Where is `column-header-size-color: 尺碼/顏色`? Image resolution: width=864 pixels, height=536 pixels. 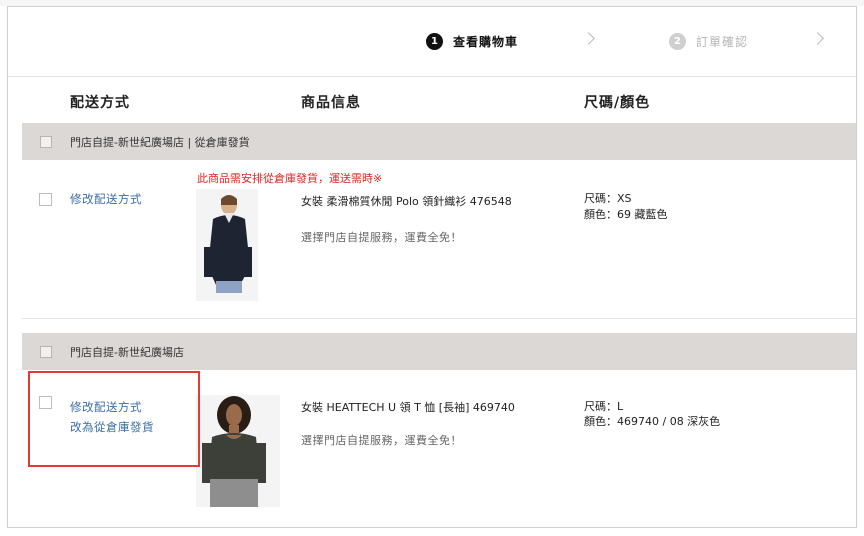 column-header-size-color: 尺碼/顏色 is located at coordinates (617, 103).